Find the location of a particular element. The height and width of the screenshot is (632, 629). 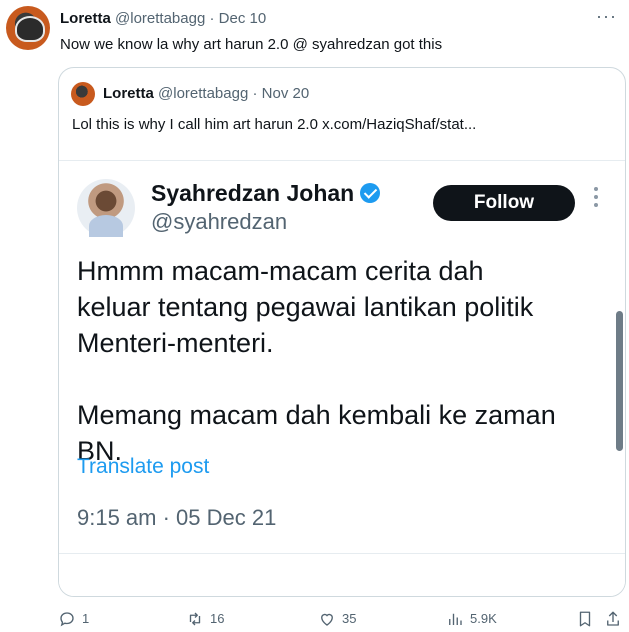

translate-post-link: Translate post is located at coordinates (143, 467).